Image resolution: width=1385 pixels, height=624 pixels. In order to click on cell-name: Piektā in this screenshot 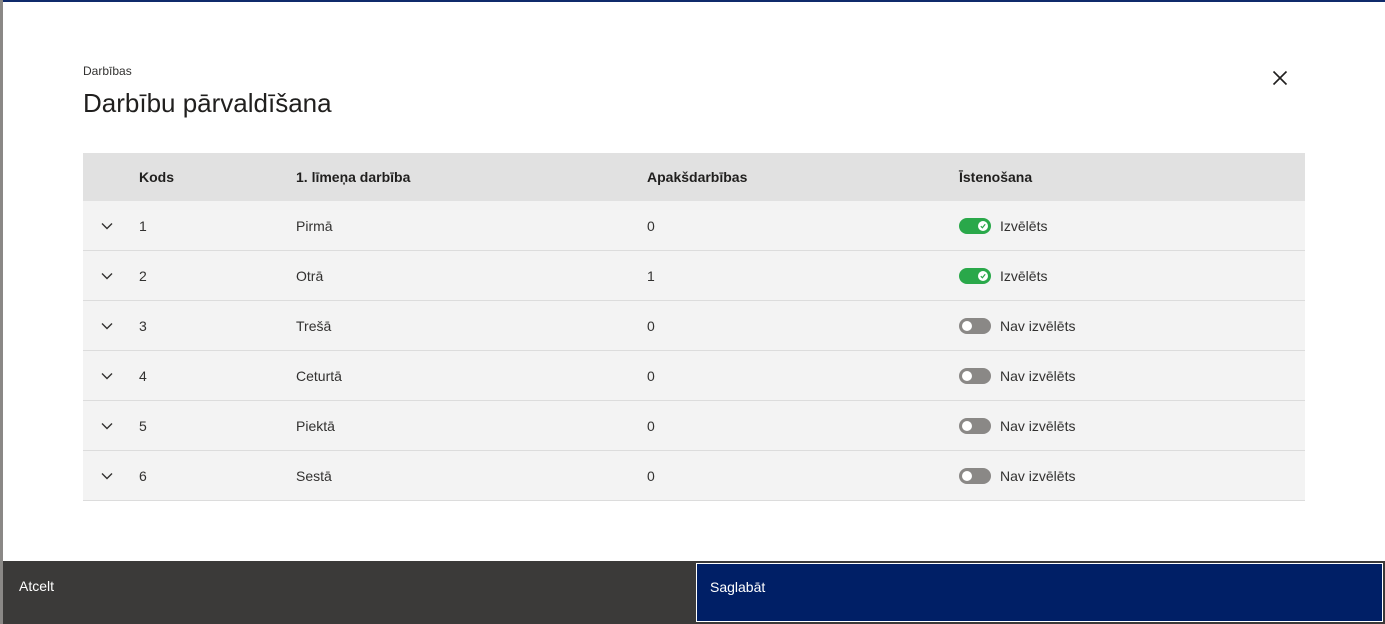, I will do `click(315, 425)`.